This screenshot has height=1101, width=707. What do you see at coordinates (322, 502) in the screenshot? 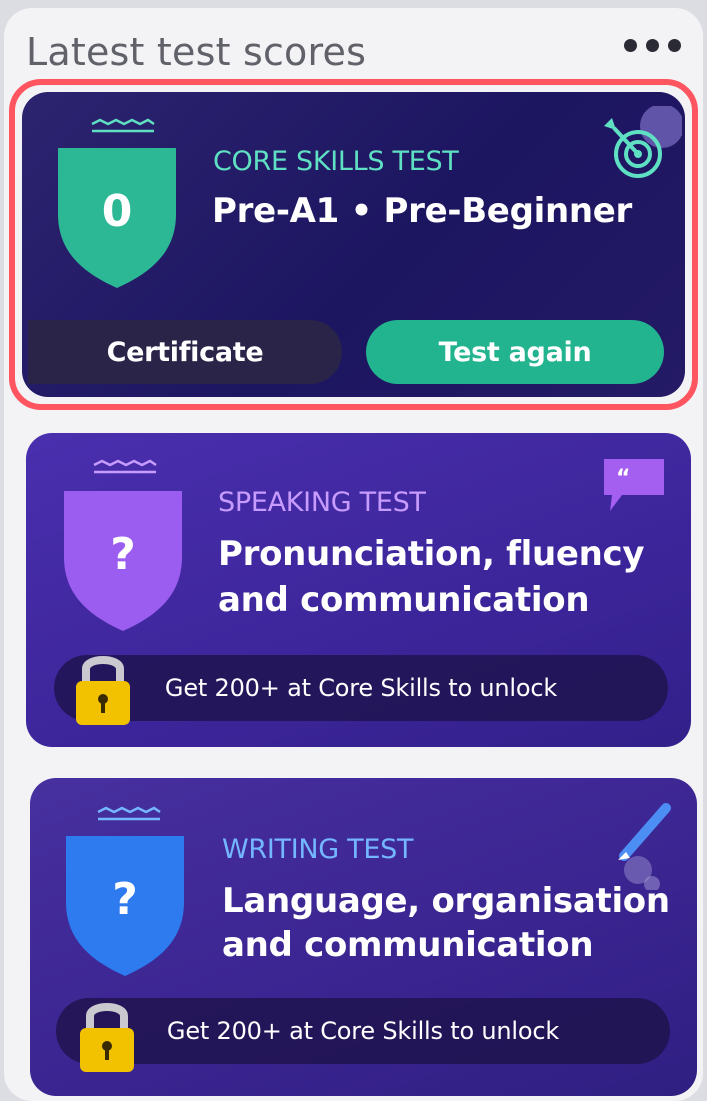
I see `test-type-label: SPEAKING TEST` at bounding box center [322, 502].